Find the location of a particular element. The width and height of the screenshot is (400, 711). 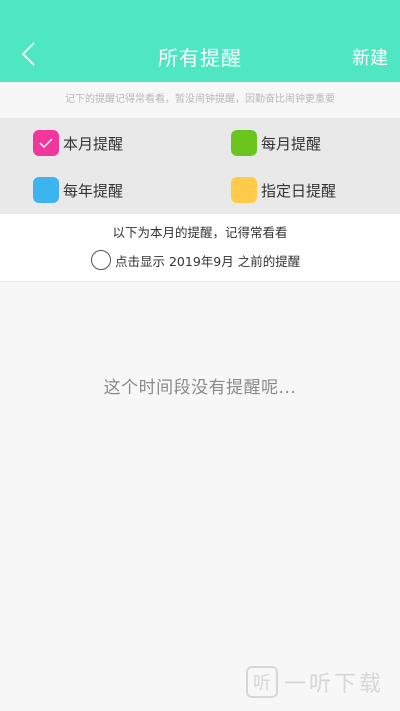

filter-monthly: 每月提醒 is located at coordinates (276, 143).